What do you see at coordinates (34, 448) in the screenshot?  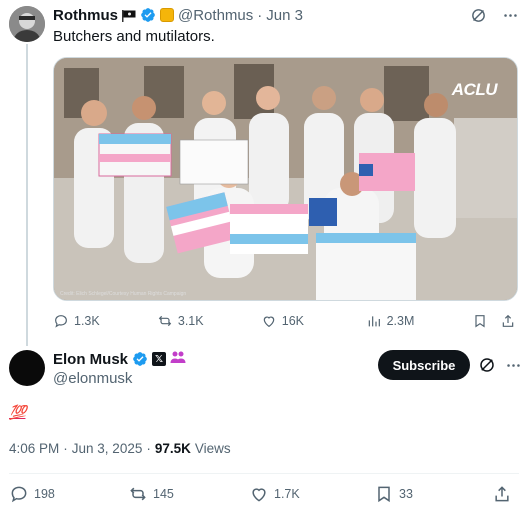 I see `tweet-time: 4:06 PM` at bounding box center [34, 448].